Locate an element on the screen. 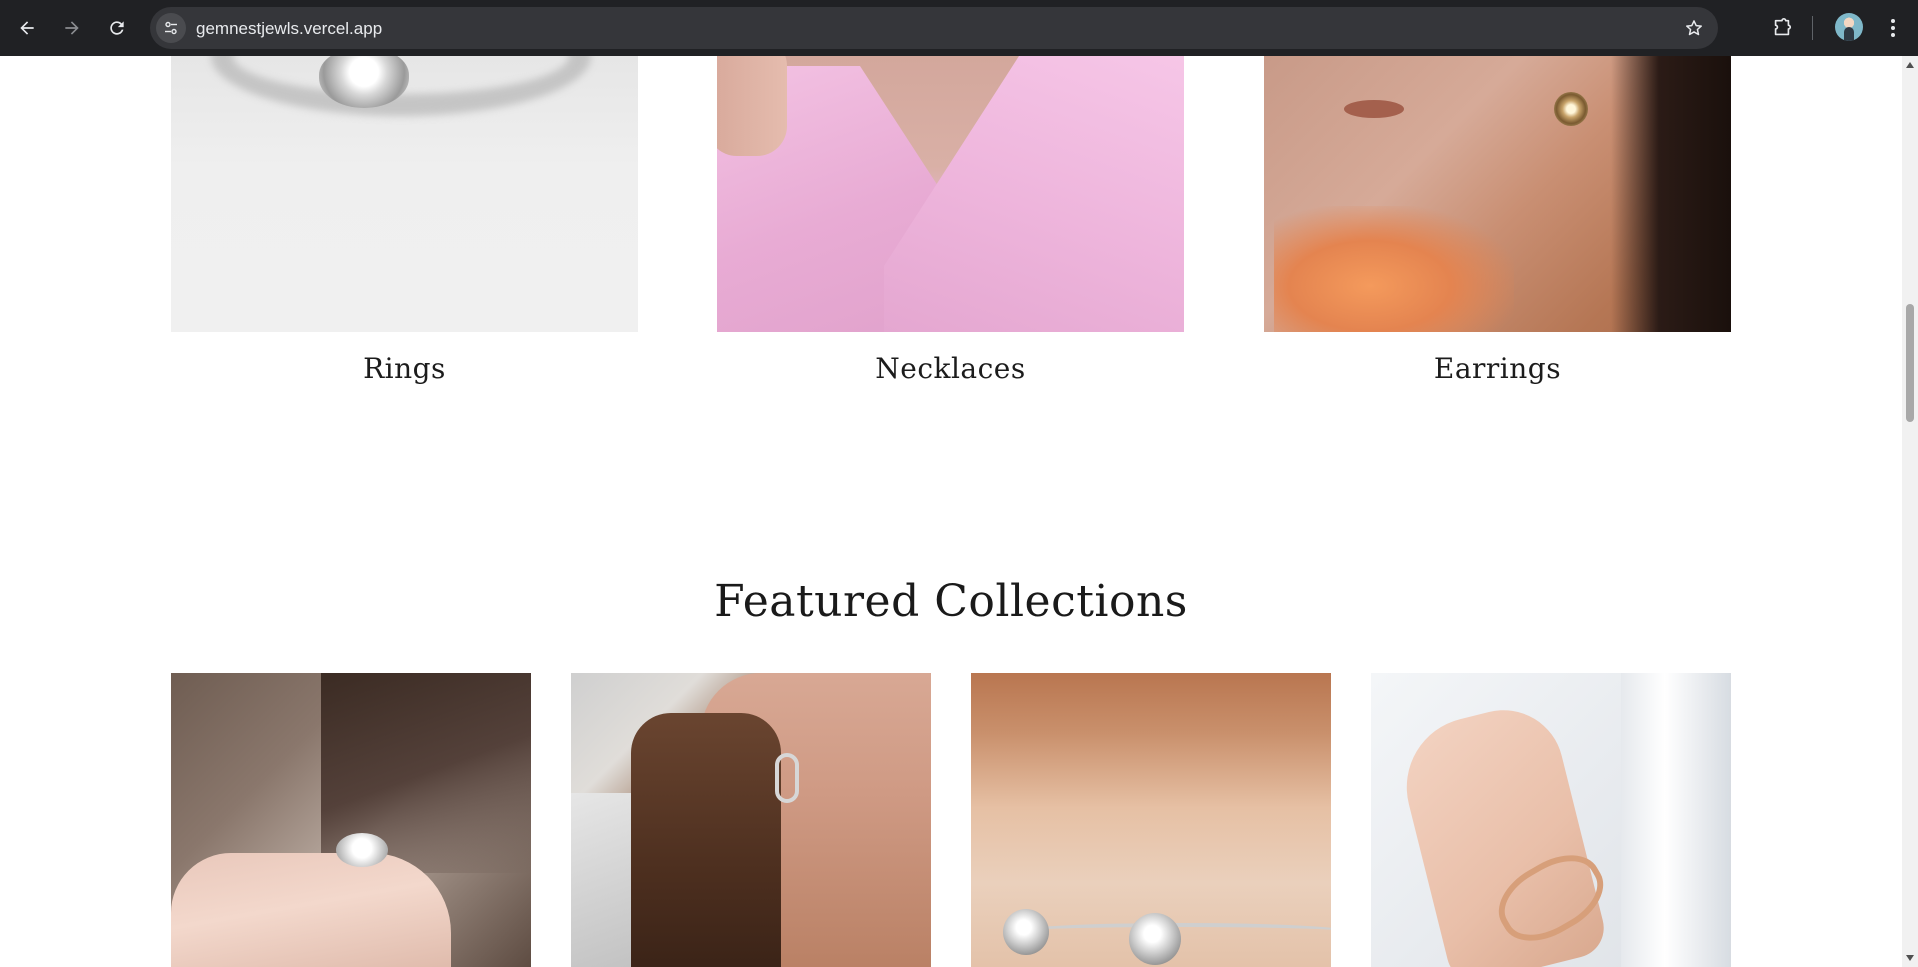  arrow-left-icon is located at coordinates (27, 28).